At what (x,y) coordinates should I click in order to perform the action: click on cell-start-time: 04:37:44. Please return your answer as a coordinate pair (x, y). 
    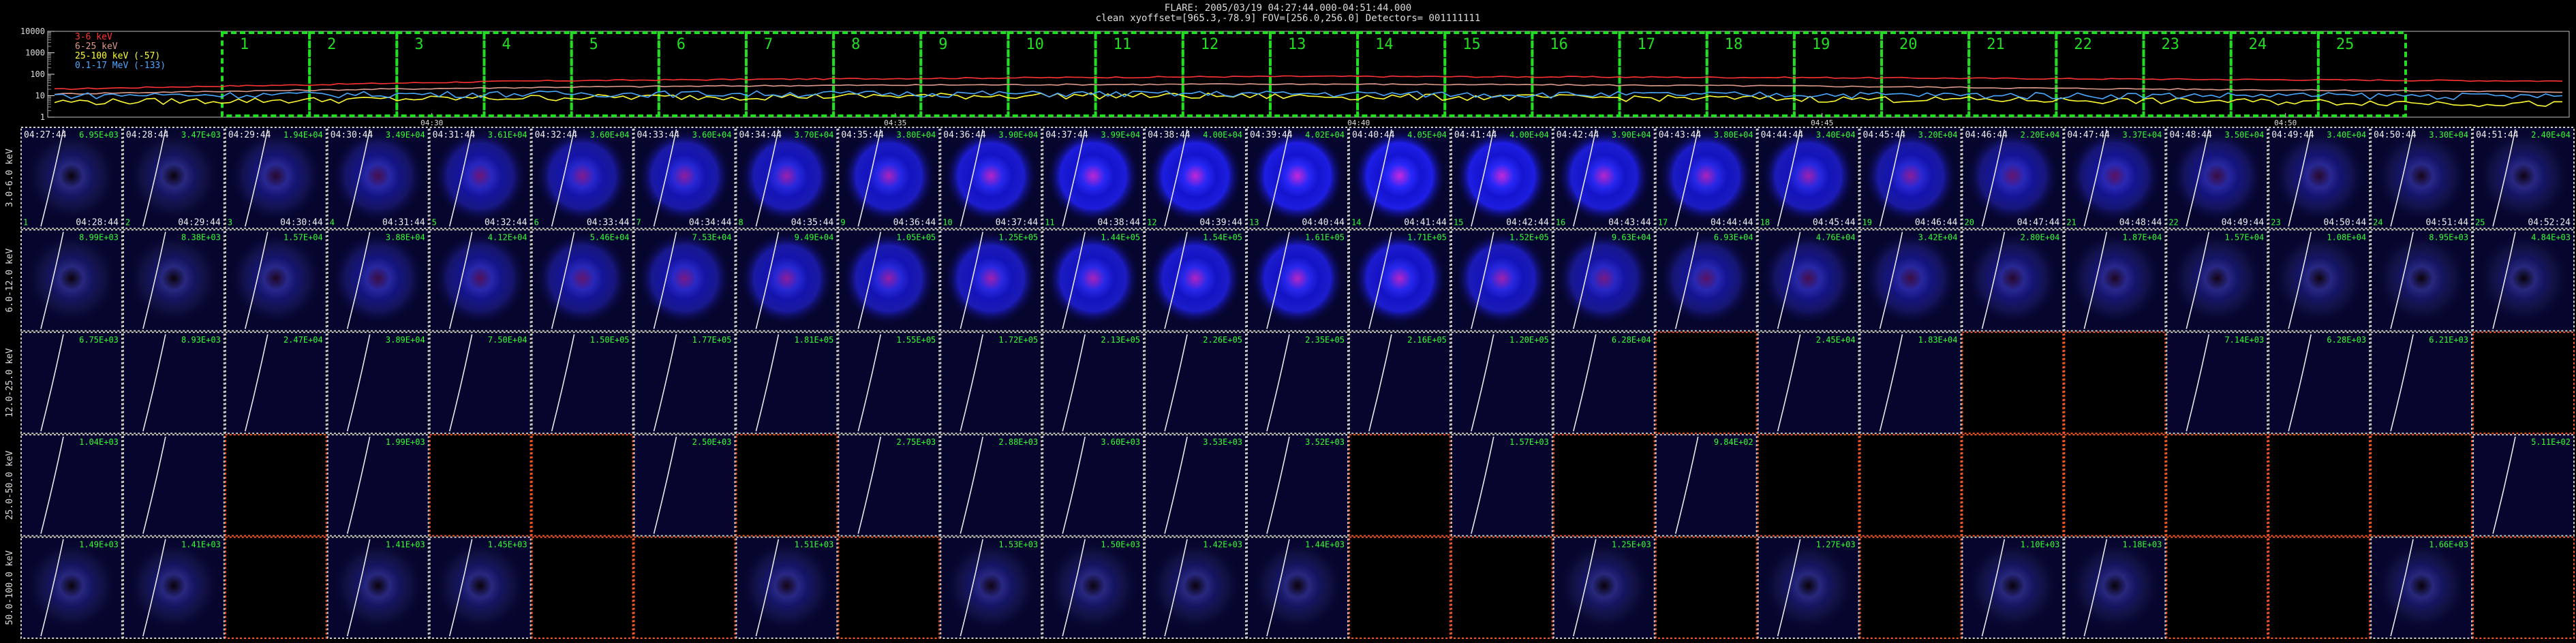
    Looking at the image, I should click on (1066, 135).